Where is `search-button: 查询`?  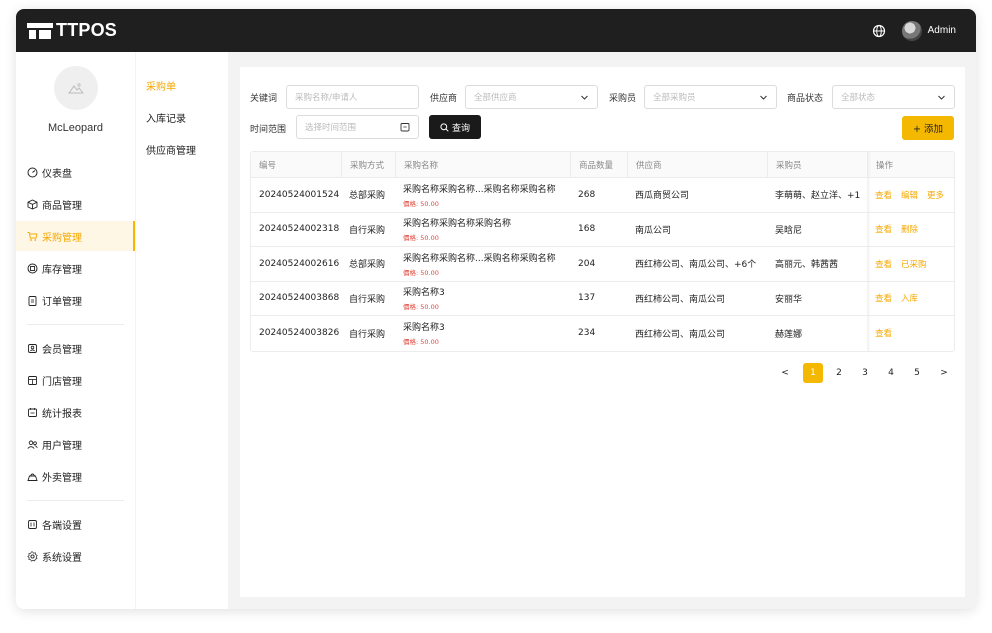
search-button: 查询 is located at coordinates (455, 127).